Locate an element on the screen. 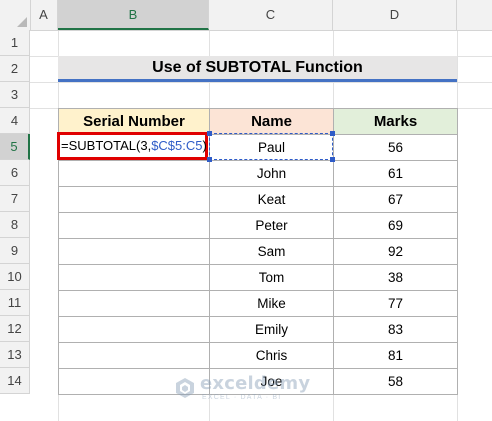  name-cell: John is located at coordinates (271, 173).